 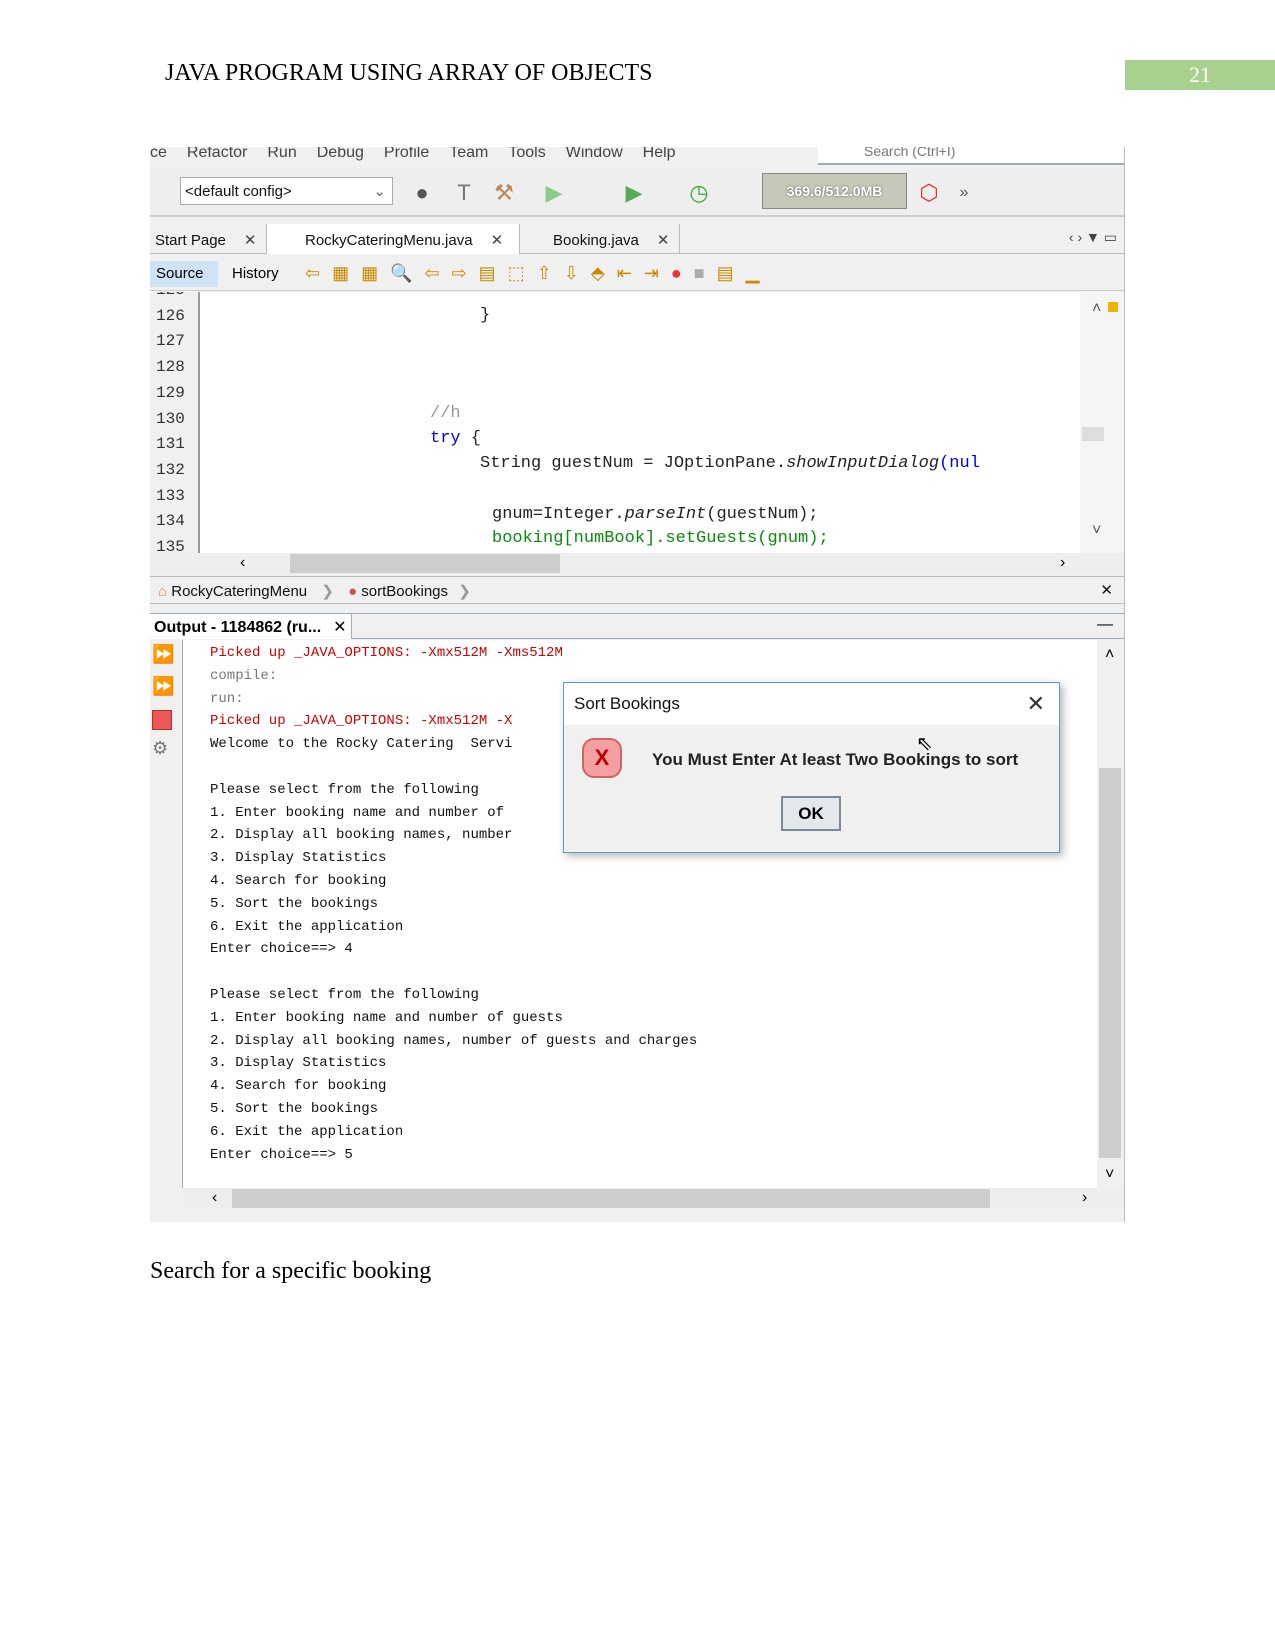 I want to click on warning-marker, so click(x=1113, y=307).